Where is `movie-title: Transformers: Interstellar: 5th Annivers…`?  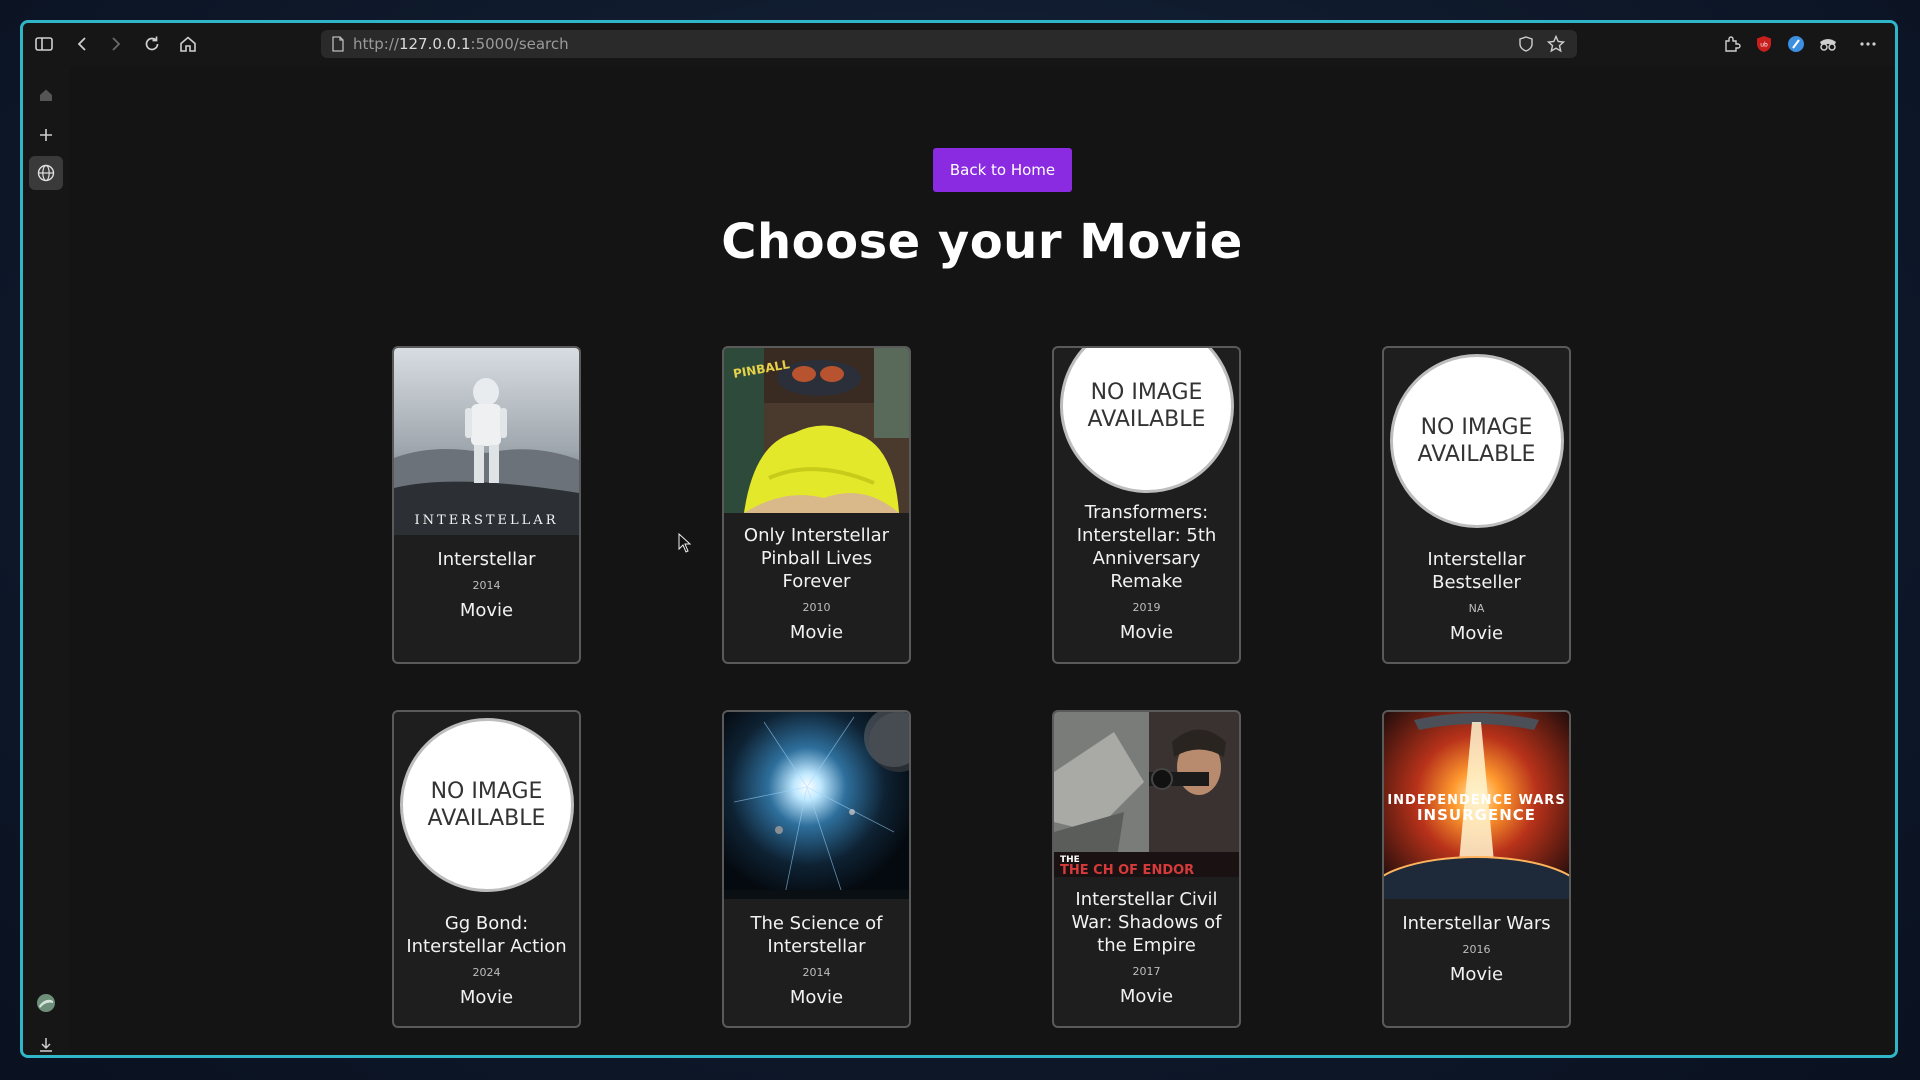 movie-title: Transformers: Interstellar: 5th Annivers… is located at coordinates (1146, 547).